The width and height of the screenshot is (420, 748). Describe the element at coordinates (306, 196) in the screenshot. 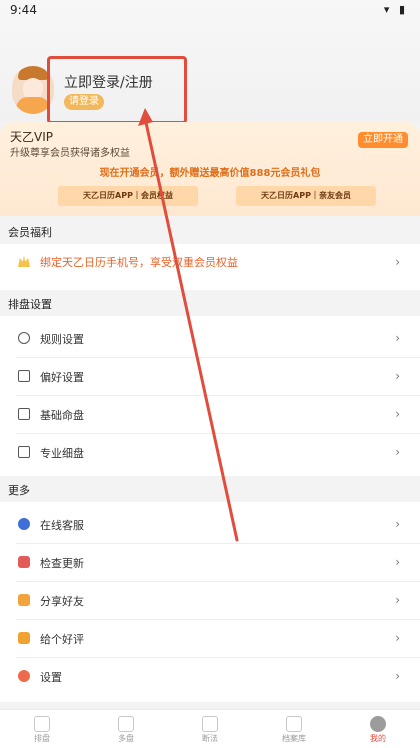

I see `vip-card-family-member: 天乙日历APP｜亲友会员` at that location.